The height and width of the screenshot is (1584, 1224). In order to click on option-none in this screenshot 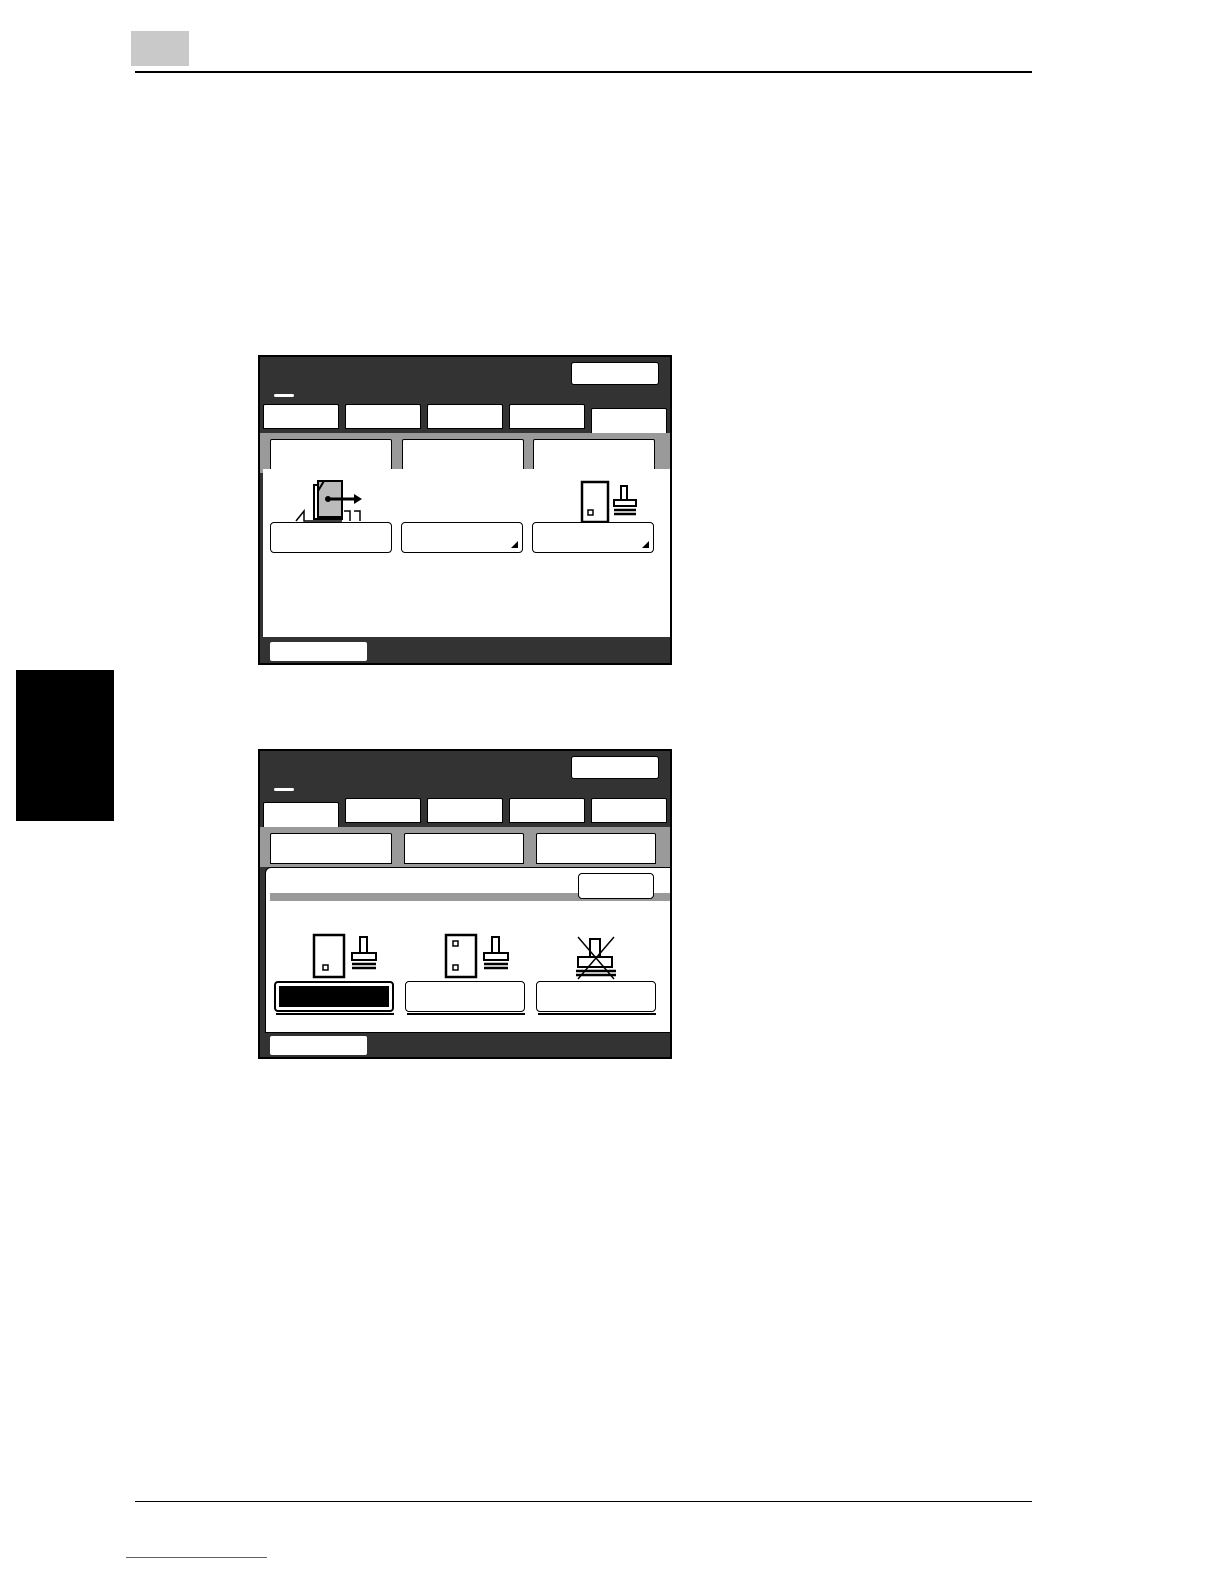, I will do `click(596, 996)`.